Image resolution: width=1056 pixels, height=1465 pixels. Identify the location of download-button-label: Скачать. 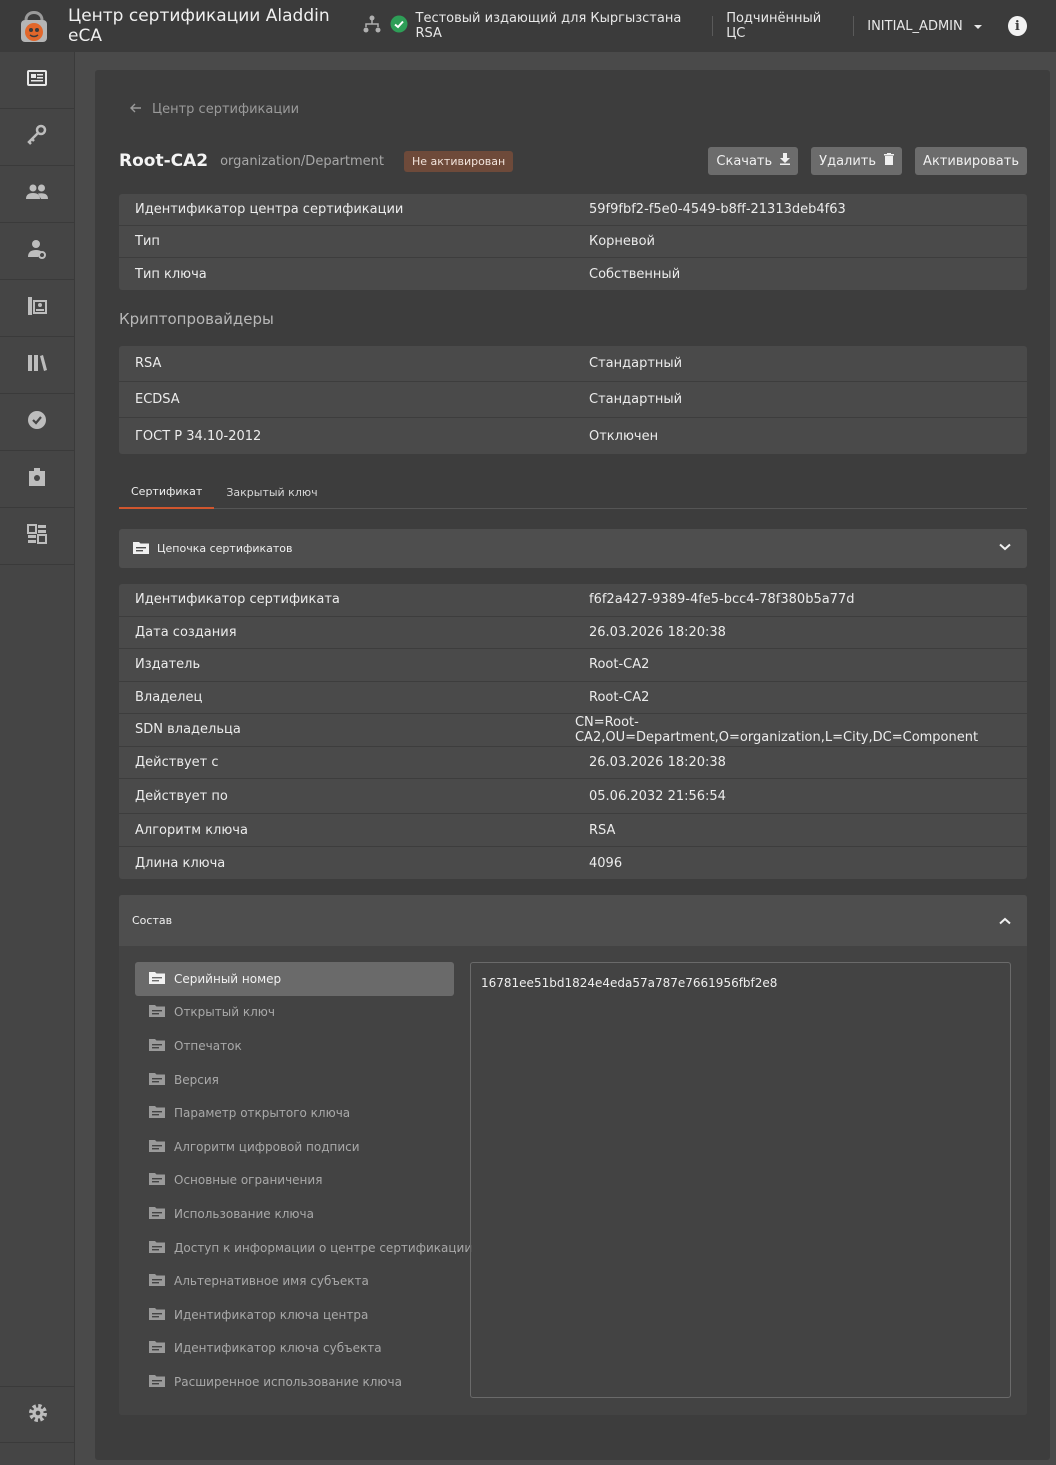
(744, 161).